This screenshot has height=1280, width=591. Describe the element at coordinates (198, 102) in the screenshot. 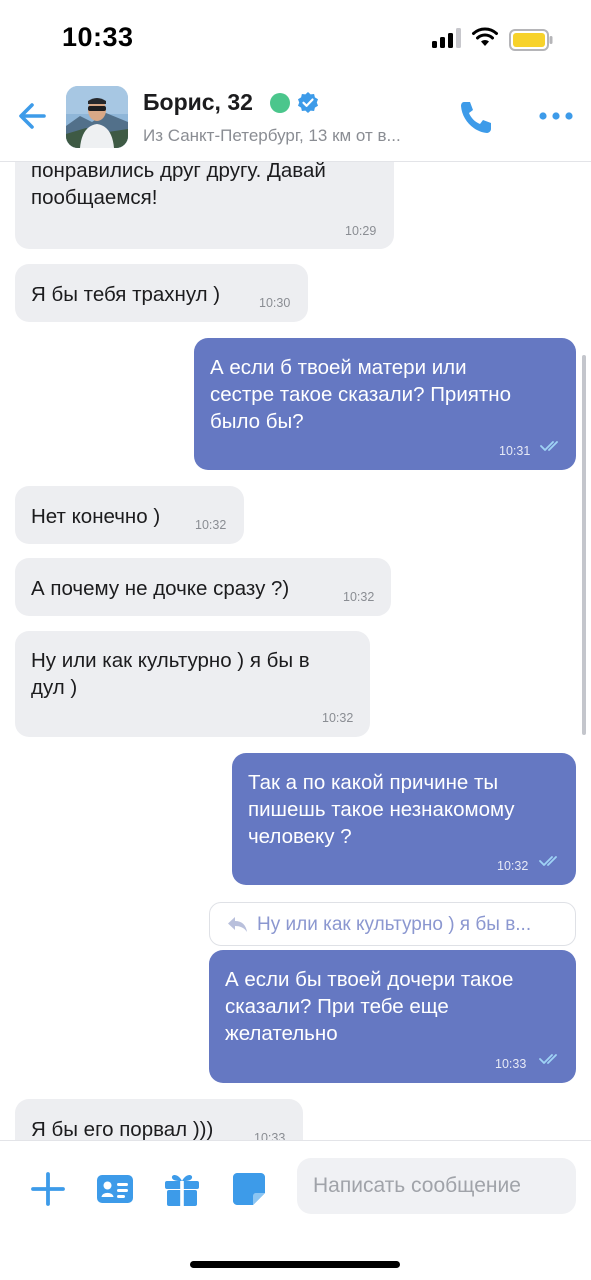

I see `contact-name: Борис, 32` at that location.